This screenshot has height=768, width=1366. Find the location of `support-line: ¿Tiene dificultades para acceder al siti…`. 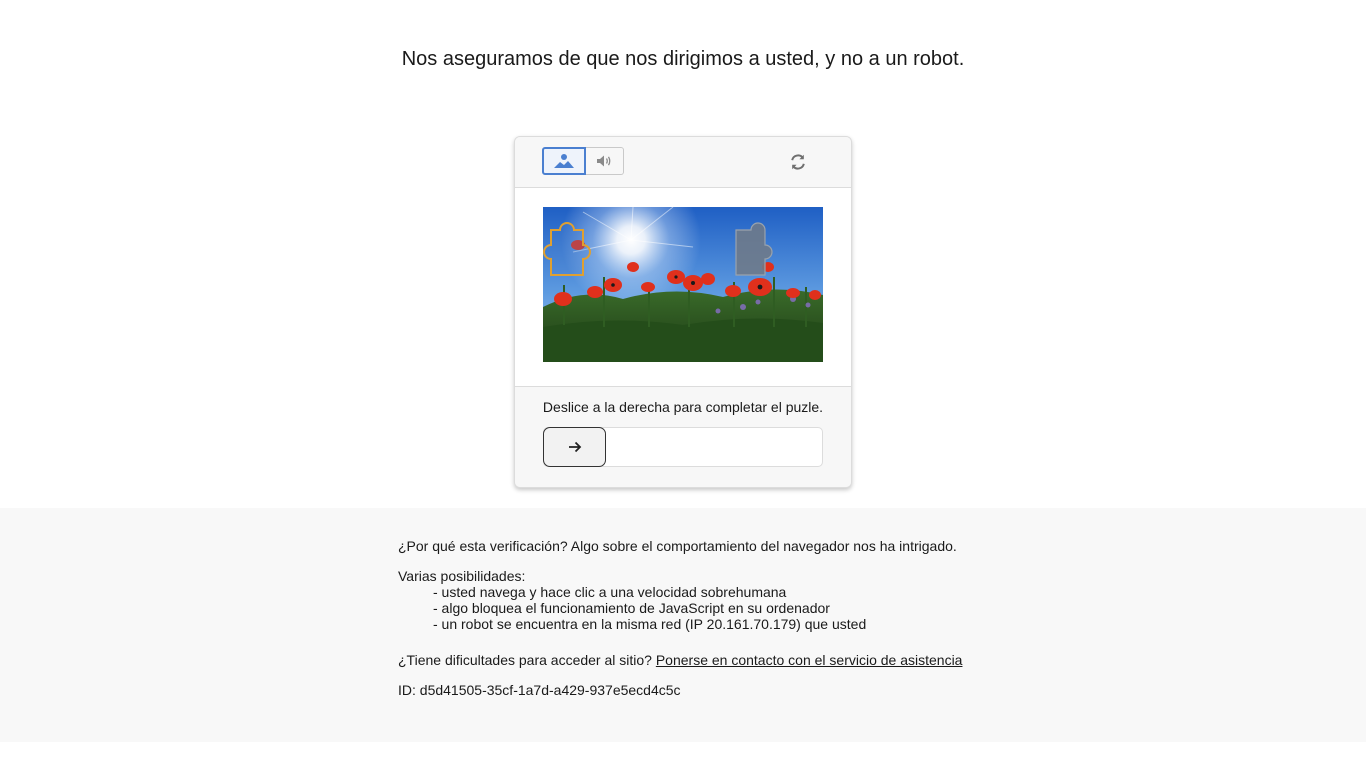

support-line: ¿Tiene dificultades para acceder al siti… is located at coordinates (748, 660).